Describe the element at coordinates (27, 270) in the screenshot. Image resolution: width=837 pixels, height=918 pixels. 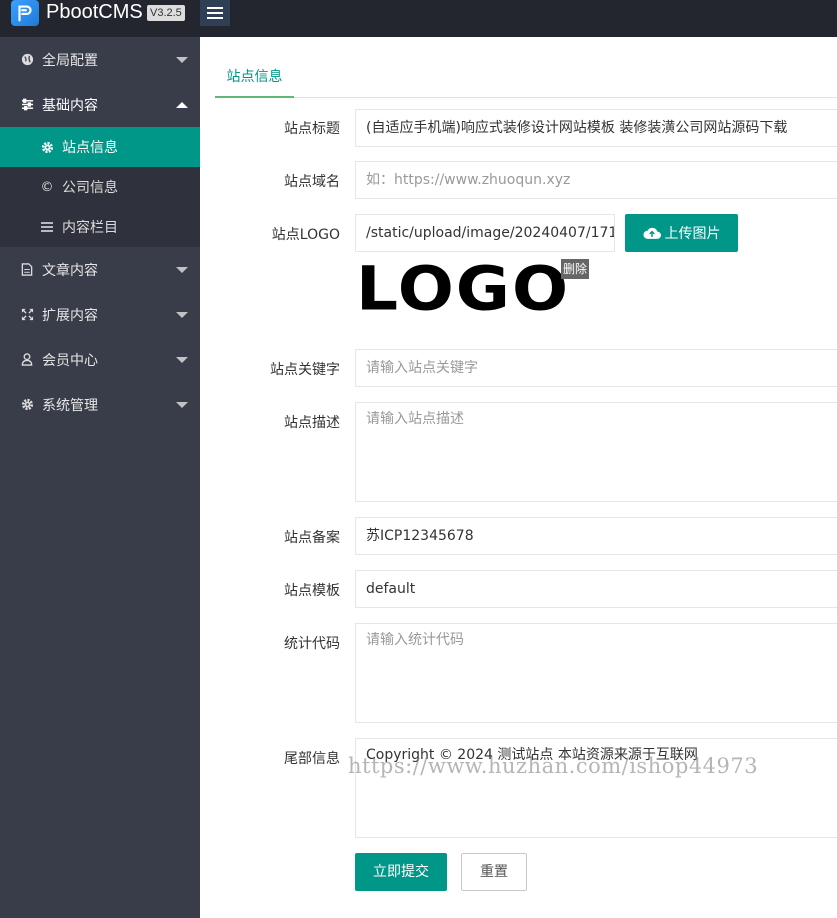
I see `document-icon` at that location.